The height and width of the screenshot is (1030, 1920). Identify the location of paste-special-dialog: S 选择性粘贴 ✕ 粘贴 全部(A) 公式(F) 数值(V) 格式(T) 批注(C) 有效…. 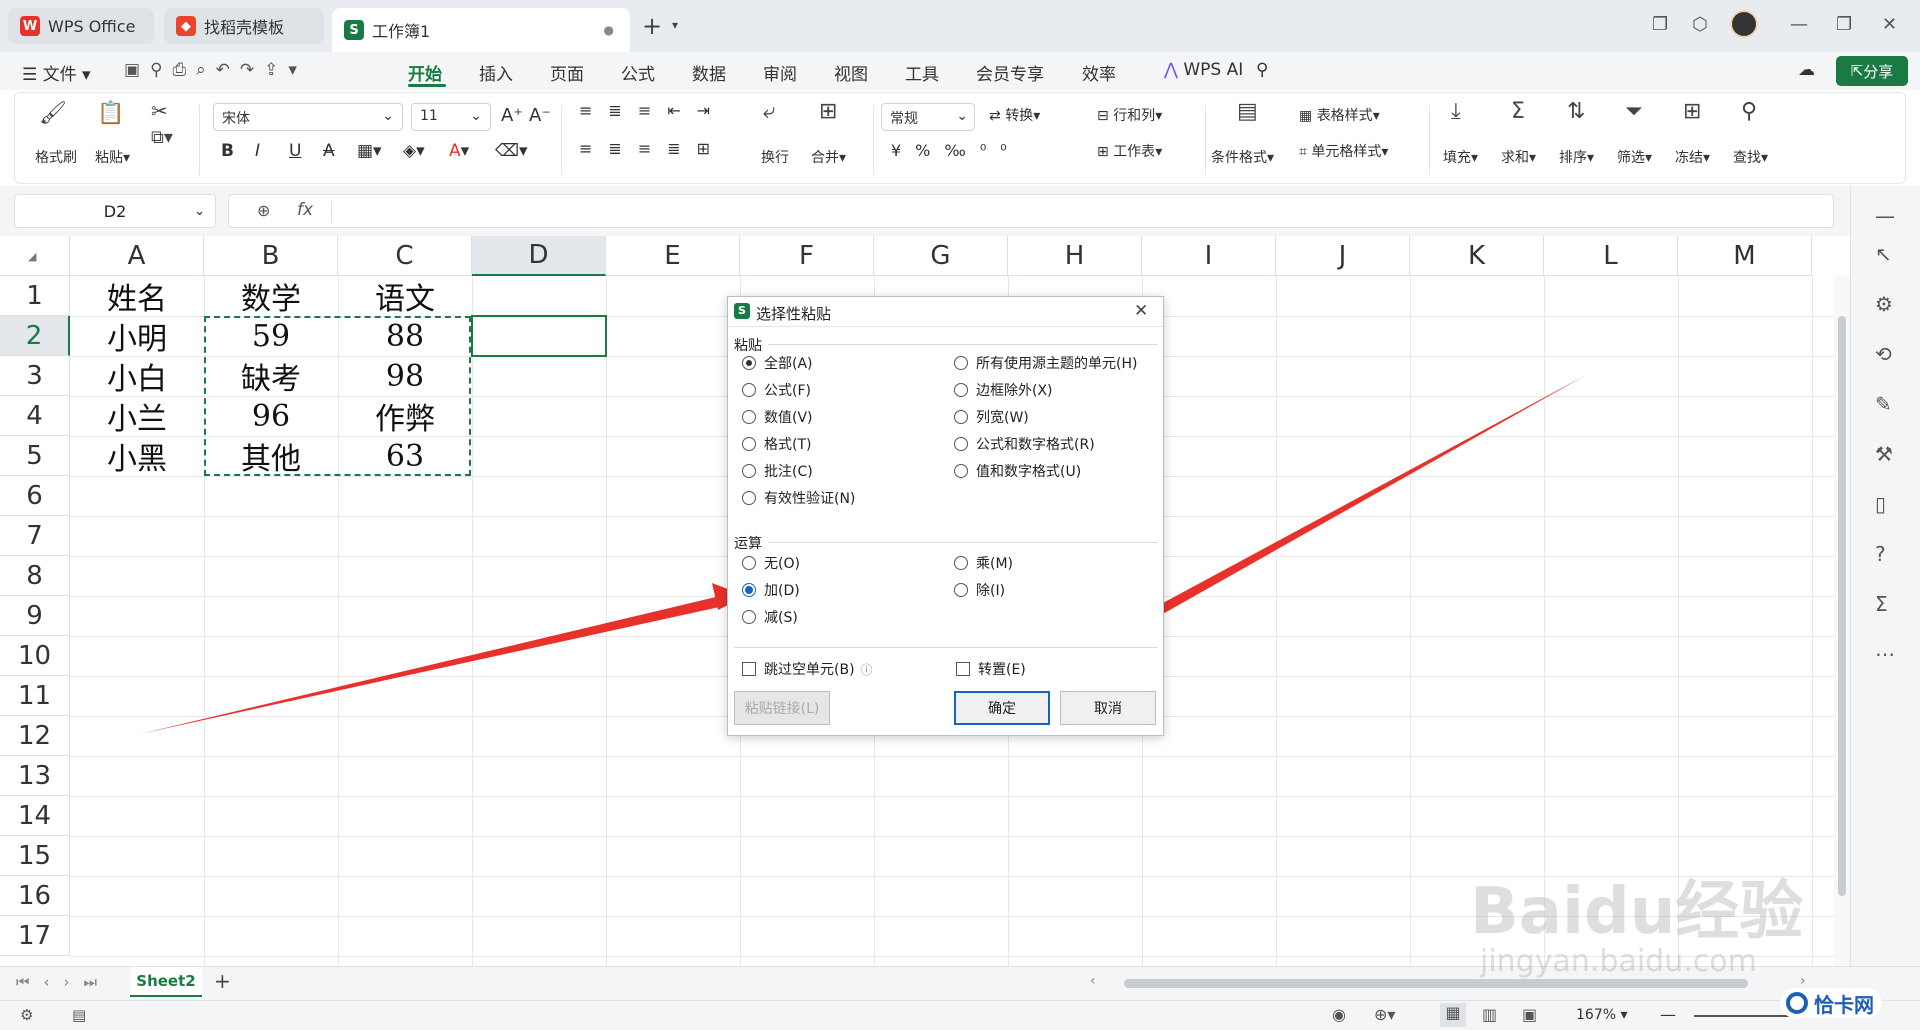
(945, 516).